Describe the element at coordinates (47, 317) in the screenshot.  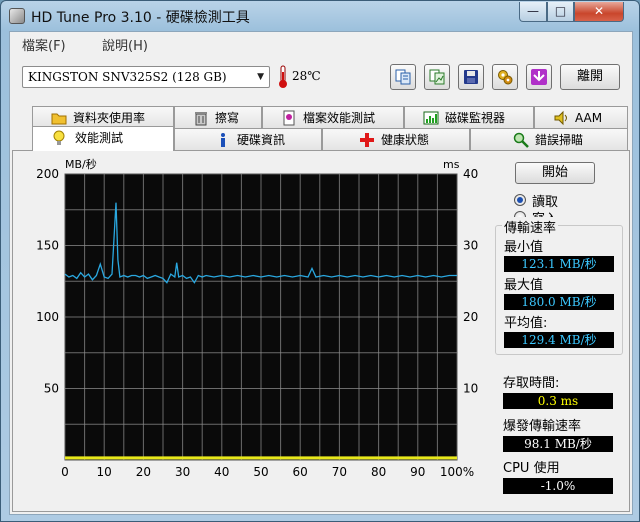
I see `y-tick-label: 100` at that location.